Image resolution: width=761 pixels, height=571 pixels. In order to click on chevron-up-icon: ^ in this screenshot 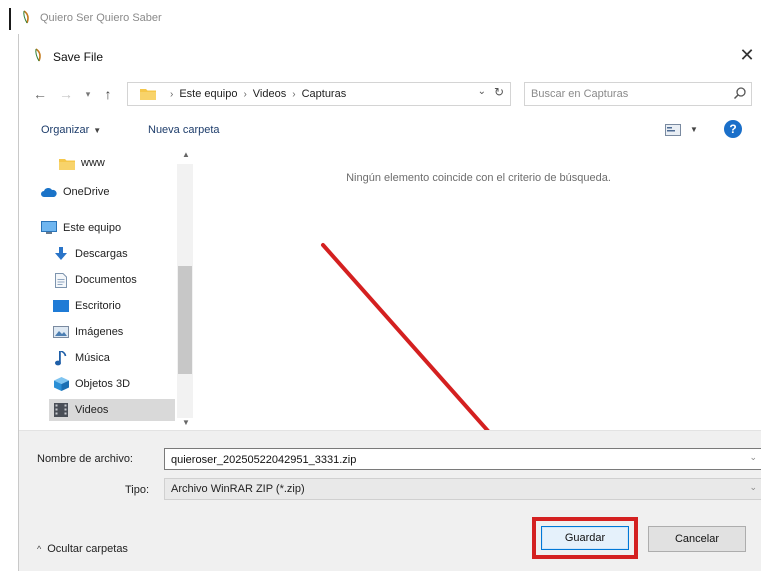, I will do `click(39, 549)`.